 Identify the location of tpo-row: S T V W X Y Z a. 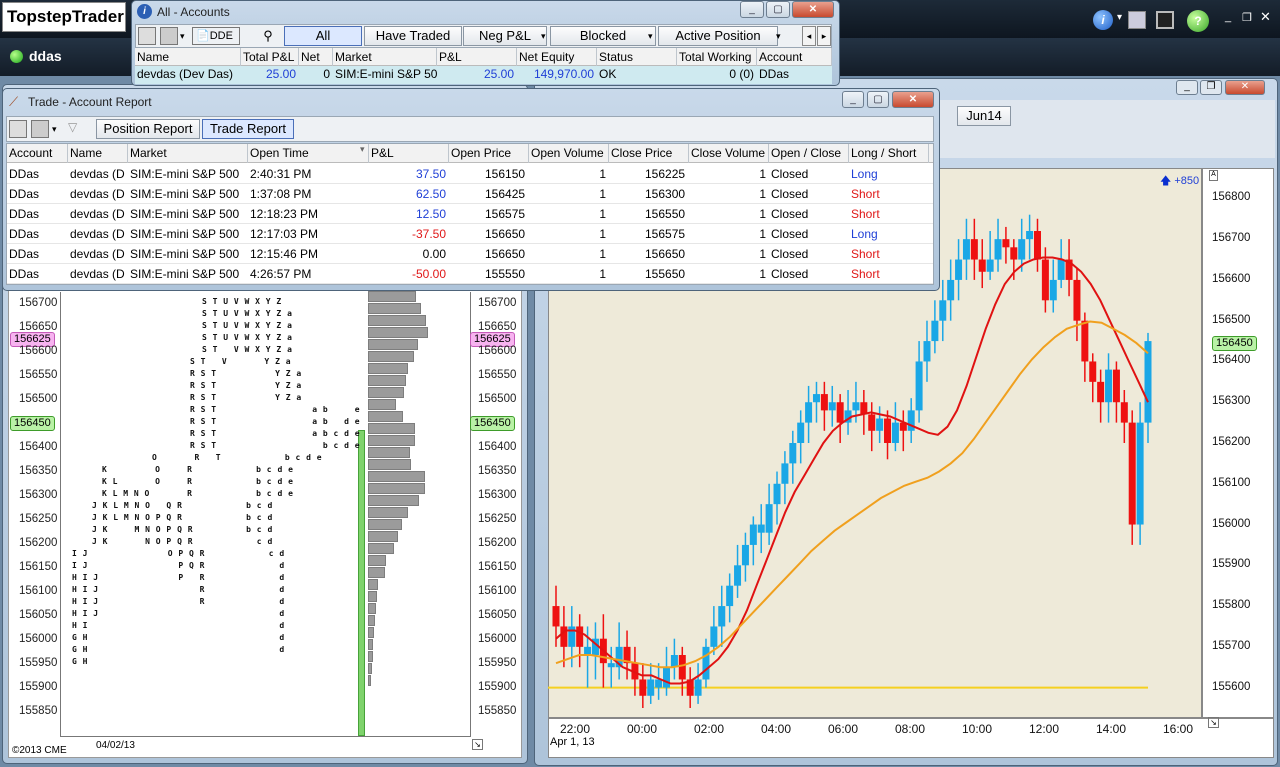
(247, 349).